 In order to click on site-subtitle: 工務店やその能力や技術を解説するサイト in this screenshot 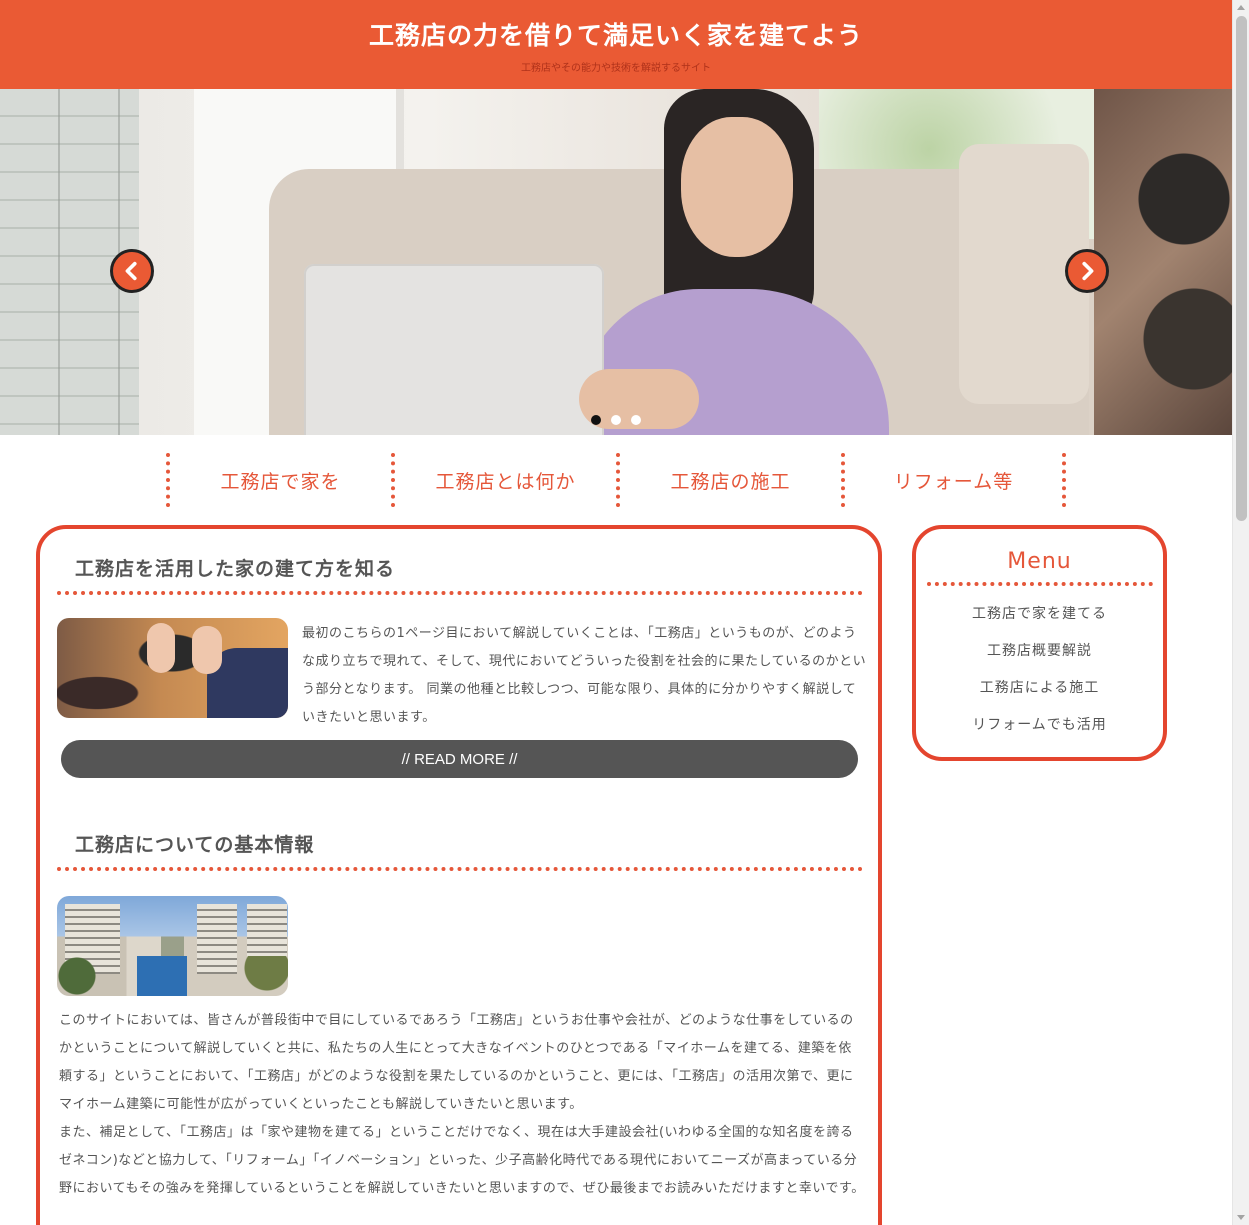, I will do `click(616, 68)`.